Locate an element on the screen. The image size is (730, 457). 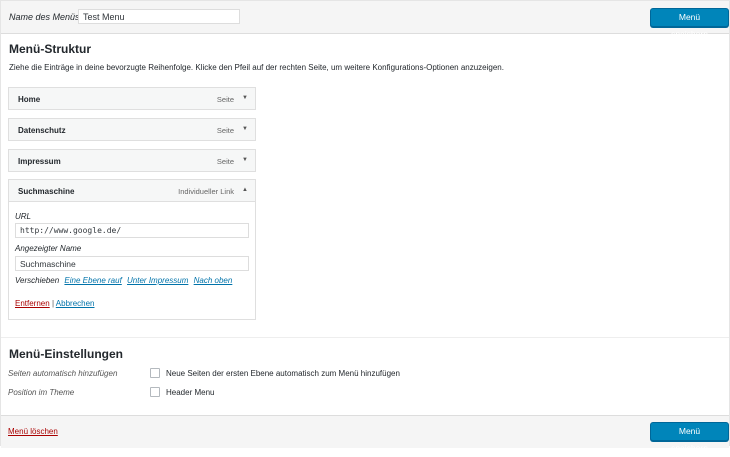
menu-name-input is located at coordinates (159, 16).